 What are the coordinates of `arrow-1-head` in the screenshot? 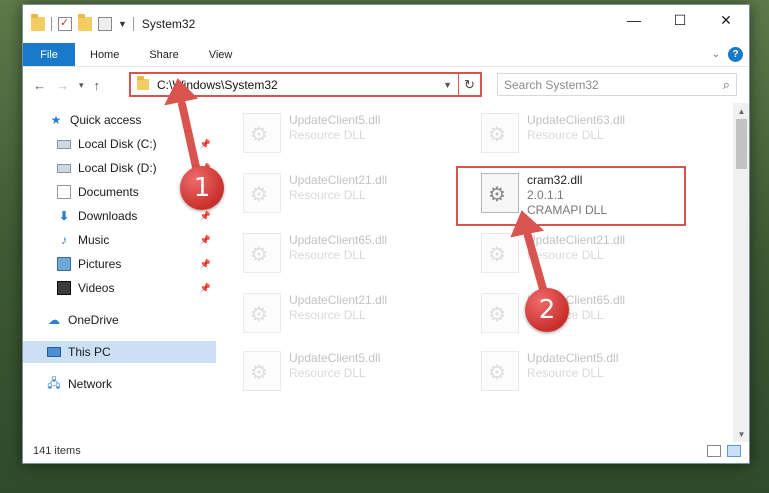 It's located at (181, 92).